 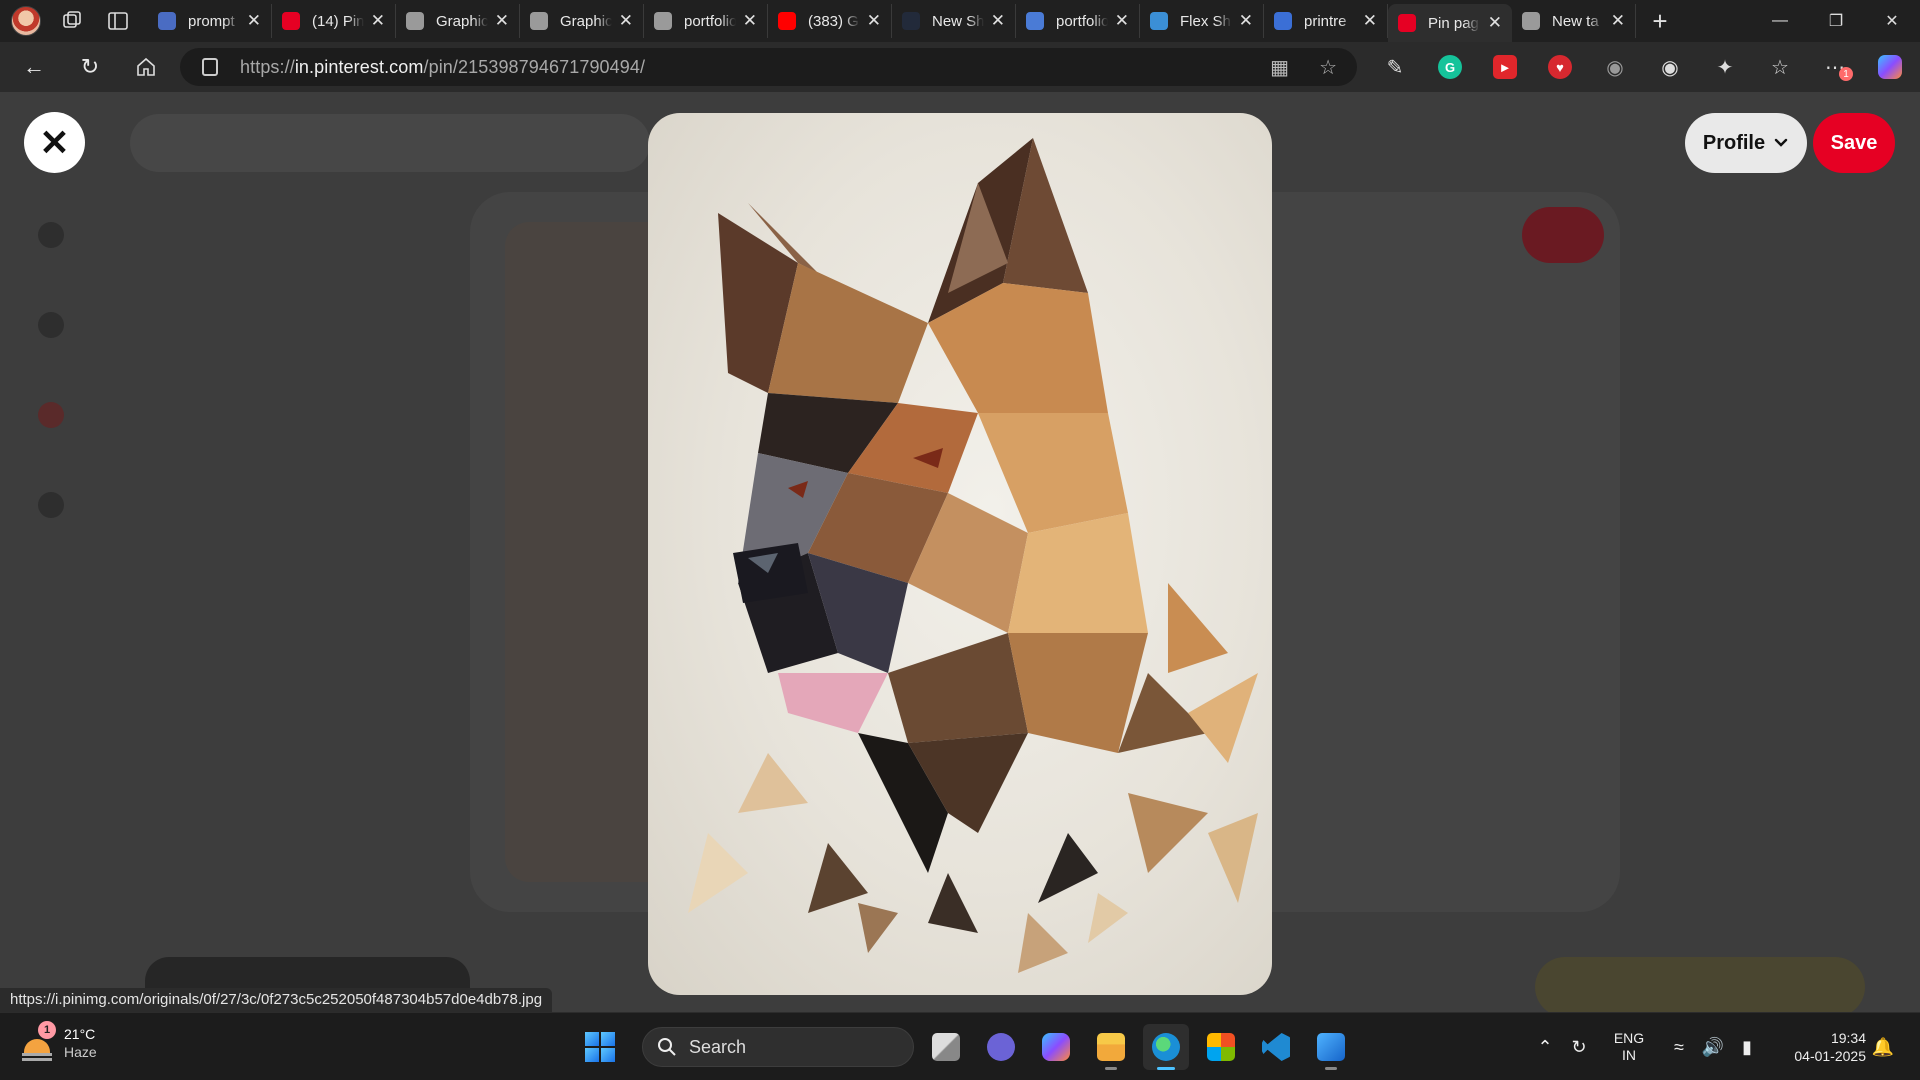 What do you see at coordinates (1725, 67) in the screenshot?
I see `extensions-button: ✦` at bounding box center [1725, 67].